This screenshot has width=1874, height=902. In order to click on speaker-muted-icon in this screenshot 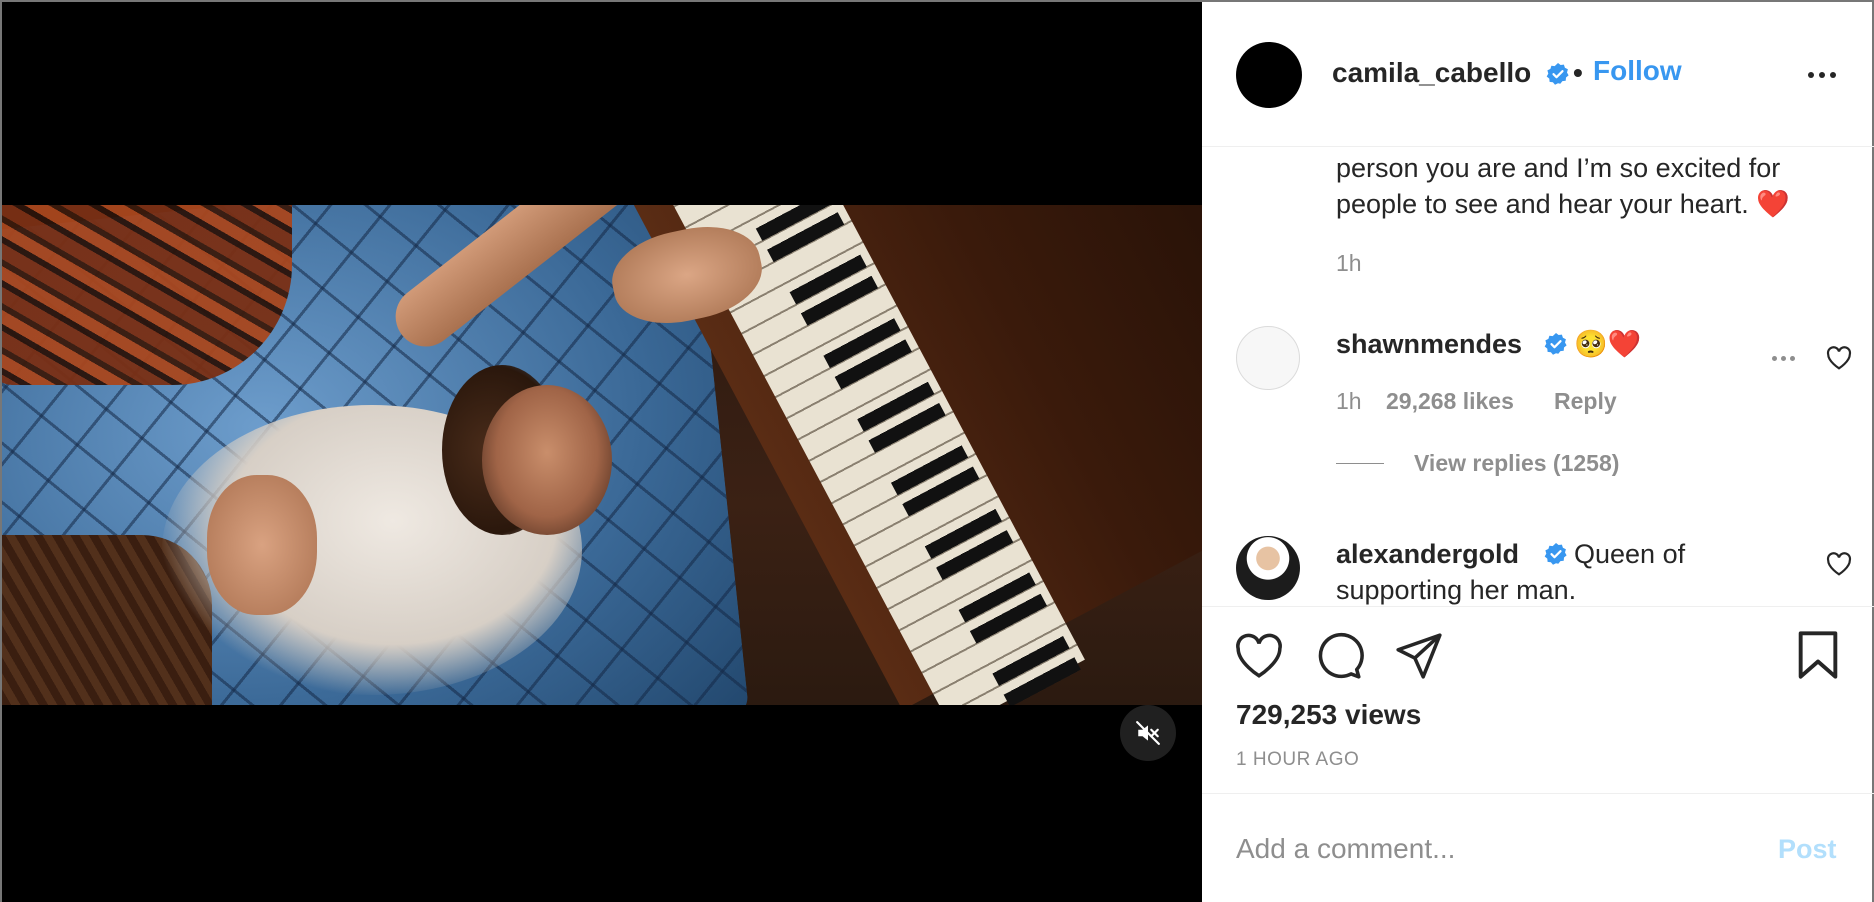, I will do `click(1148, 733)`.